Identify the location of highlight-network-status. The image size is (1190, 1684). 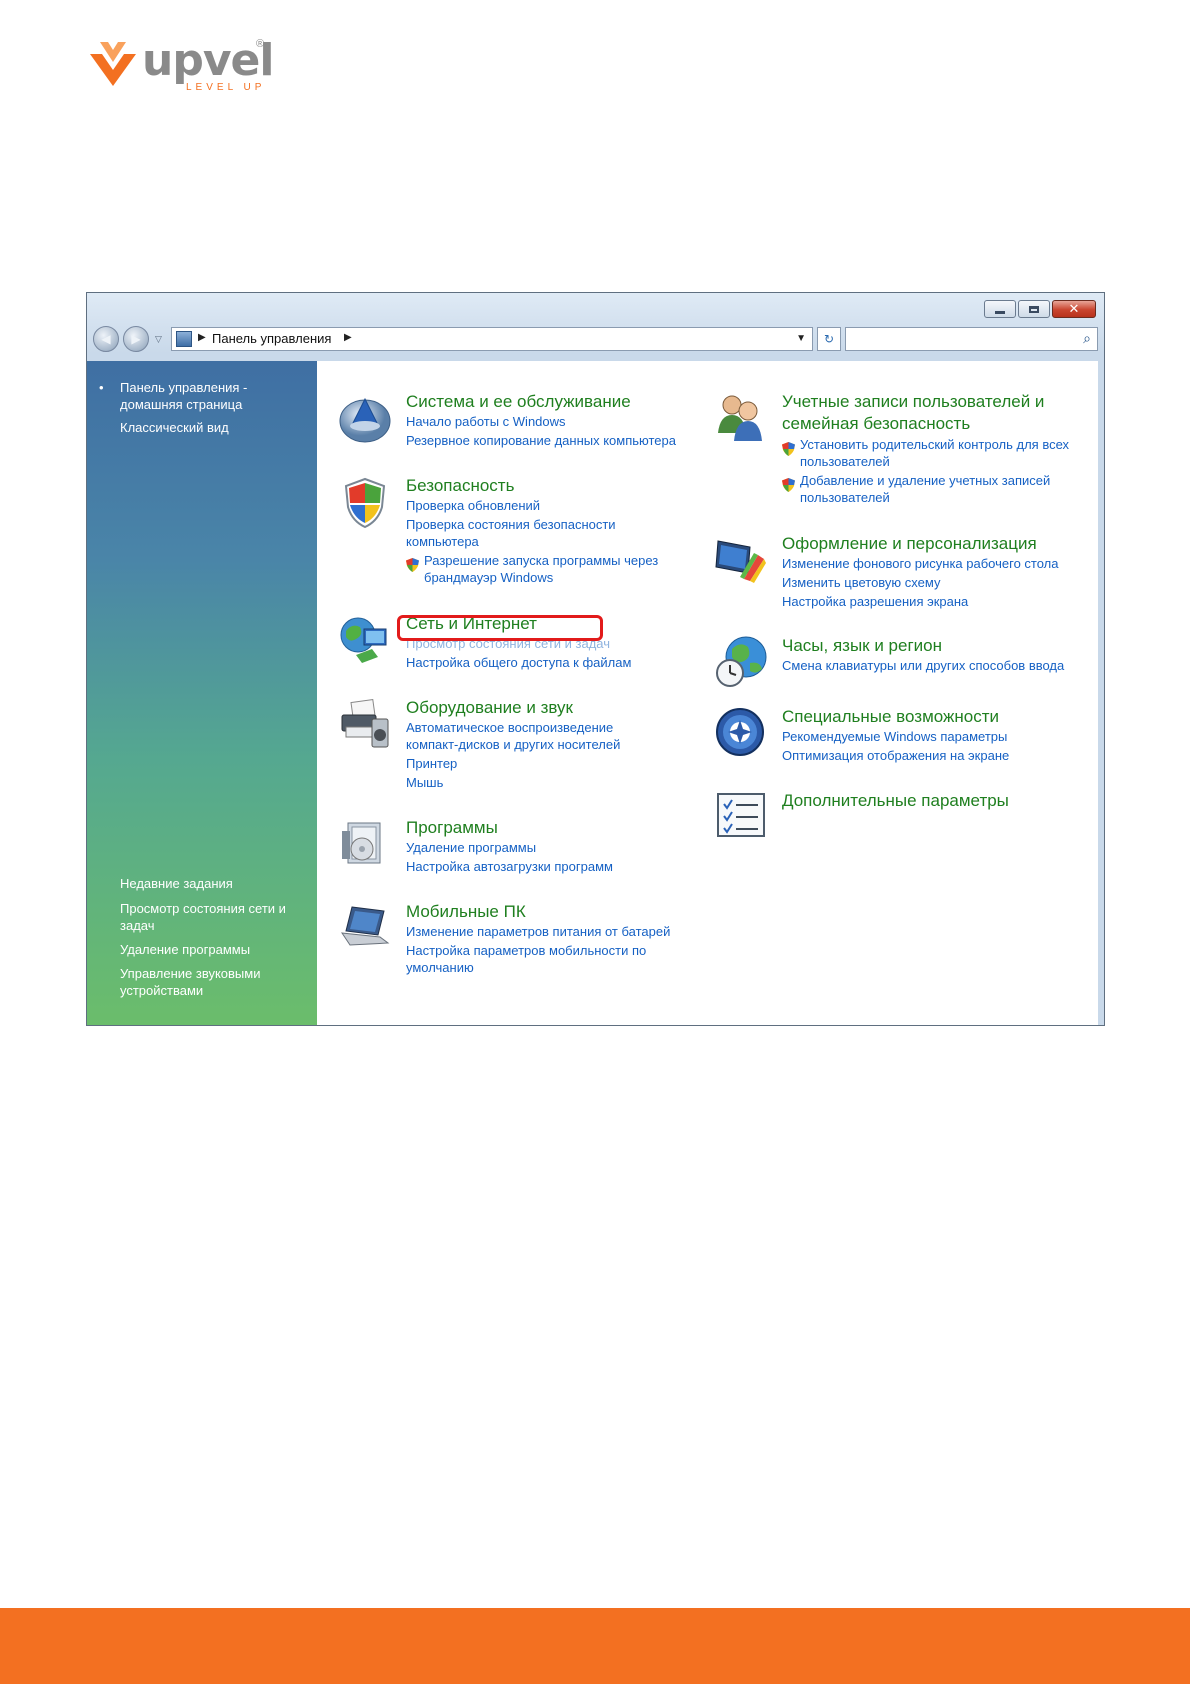
(500, 628).